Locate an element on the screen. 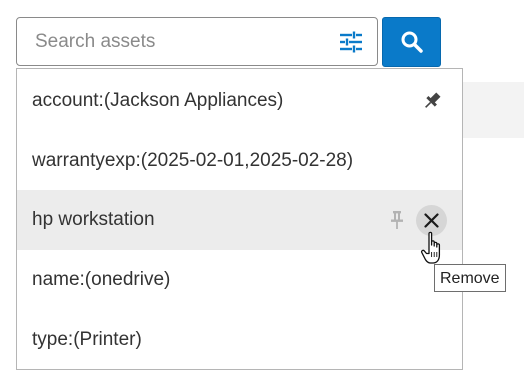 The width and height of the screenshot is (524, 387). search-button is located at coordinates (411, 42).